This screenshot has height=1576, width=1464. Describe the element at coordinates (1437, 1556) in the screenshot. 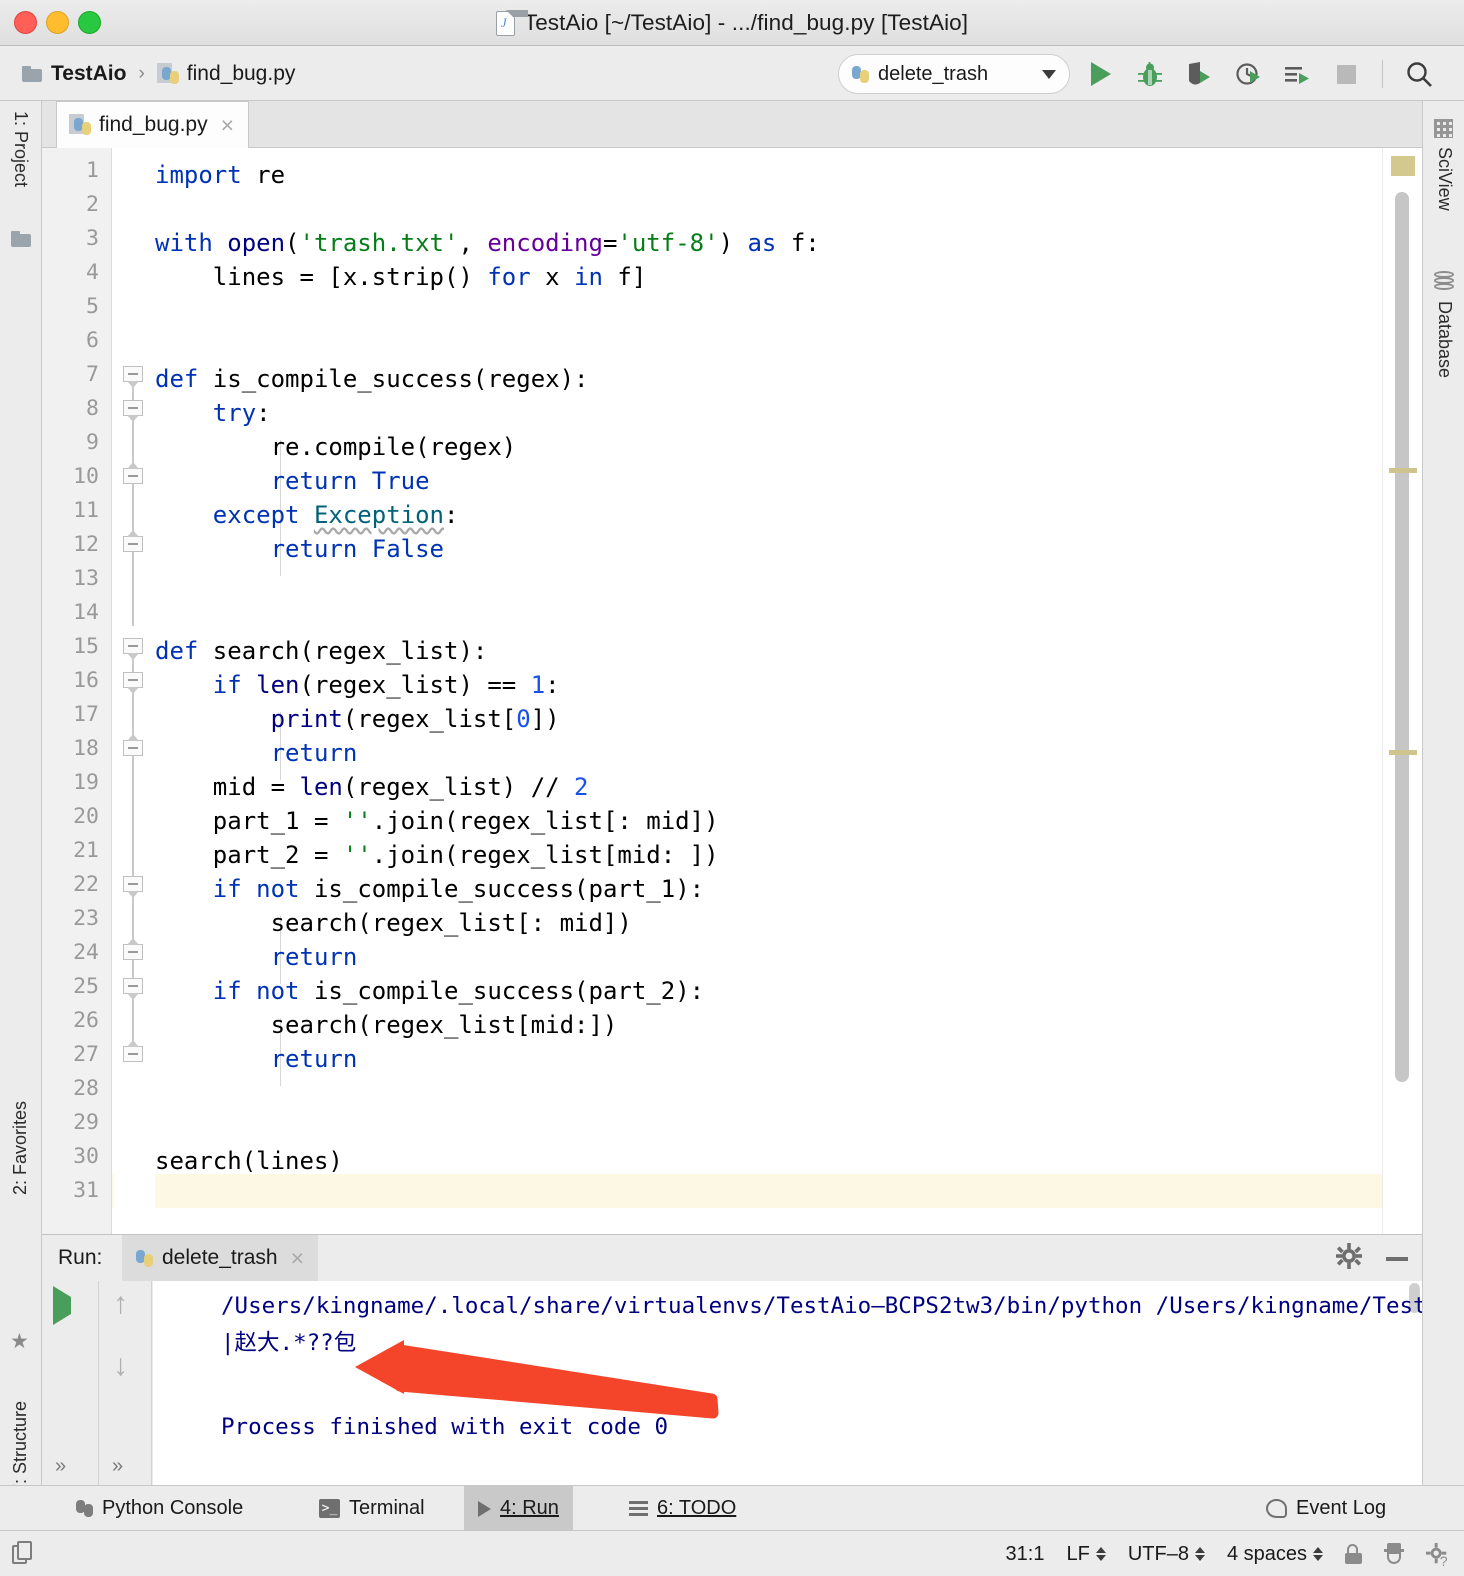

I see `gear-help-icon: ?` at that location.